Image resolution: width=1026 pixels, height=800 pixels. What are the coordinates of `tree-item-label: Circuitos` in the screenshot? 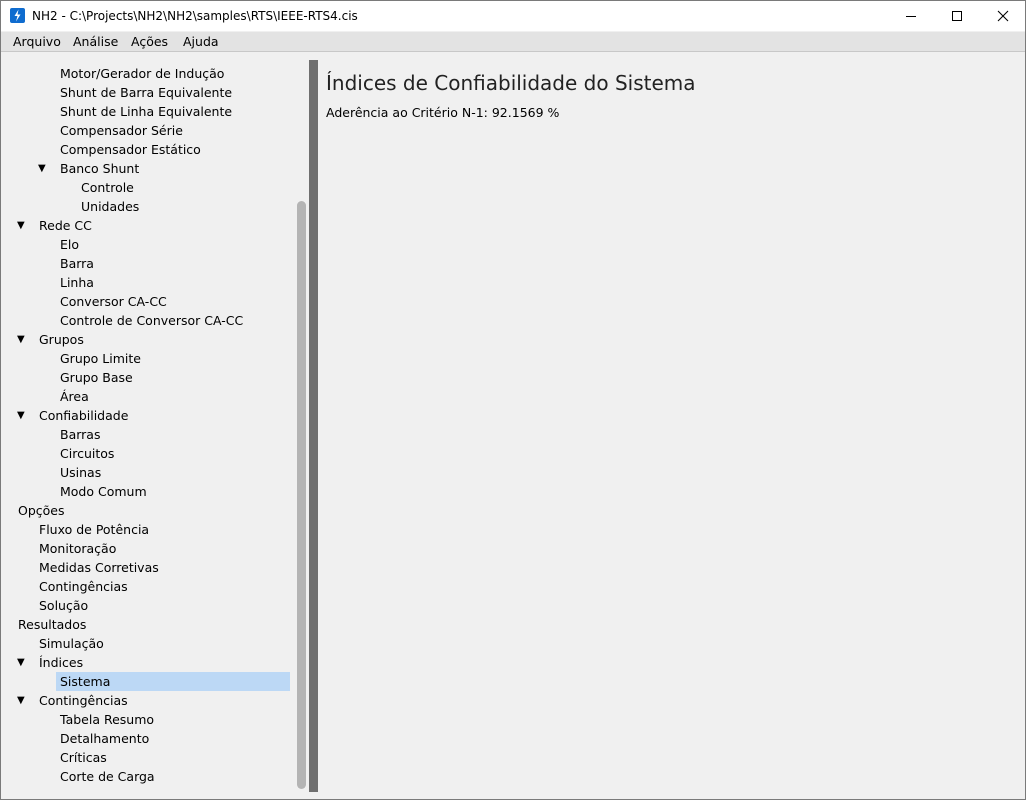 It's located at (87, 453).